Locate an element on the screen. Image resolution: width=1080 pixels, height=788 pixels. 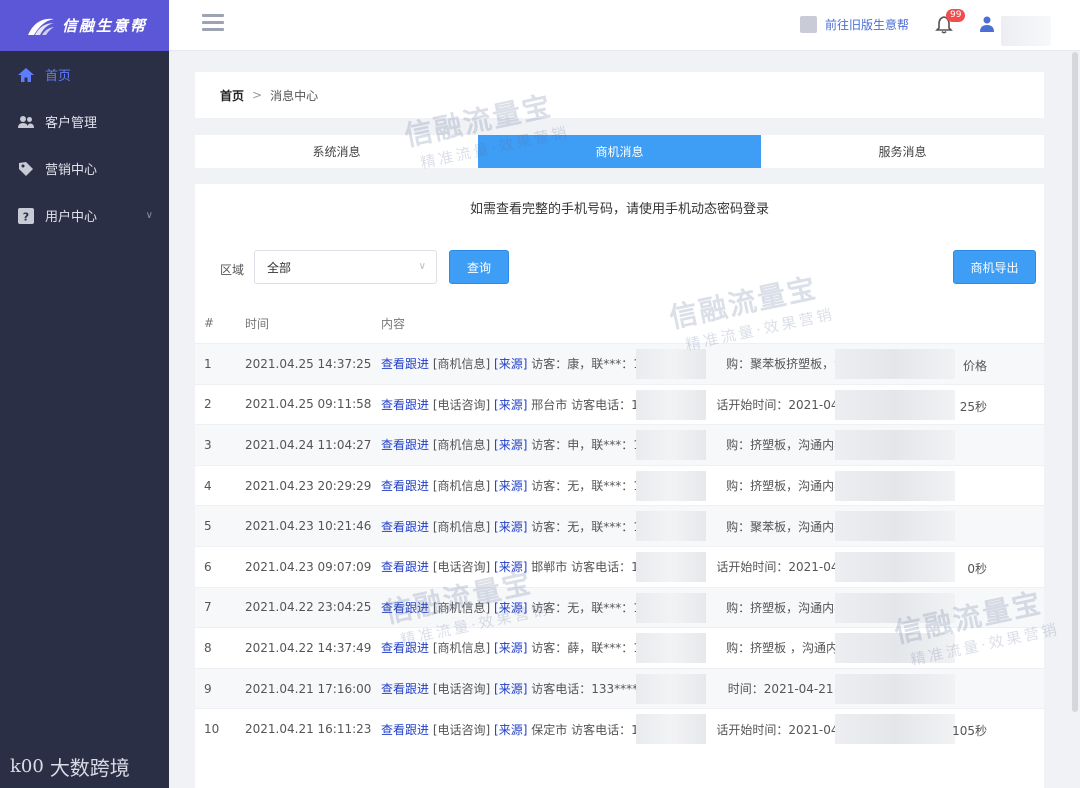
bottom-brand: k00 大数跨境 is located at coordinates (70, 766).